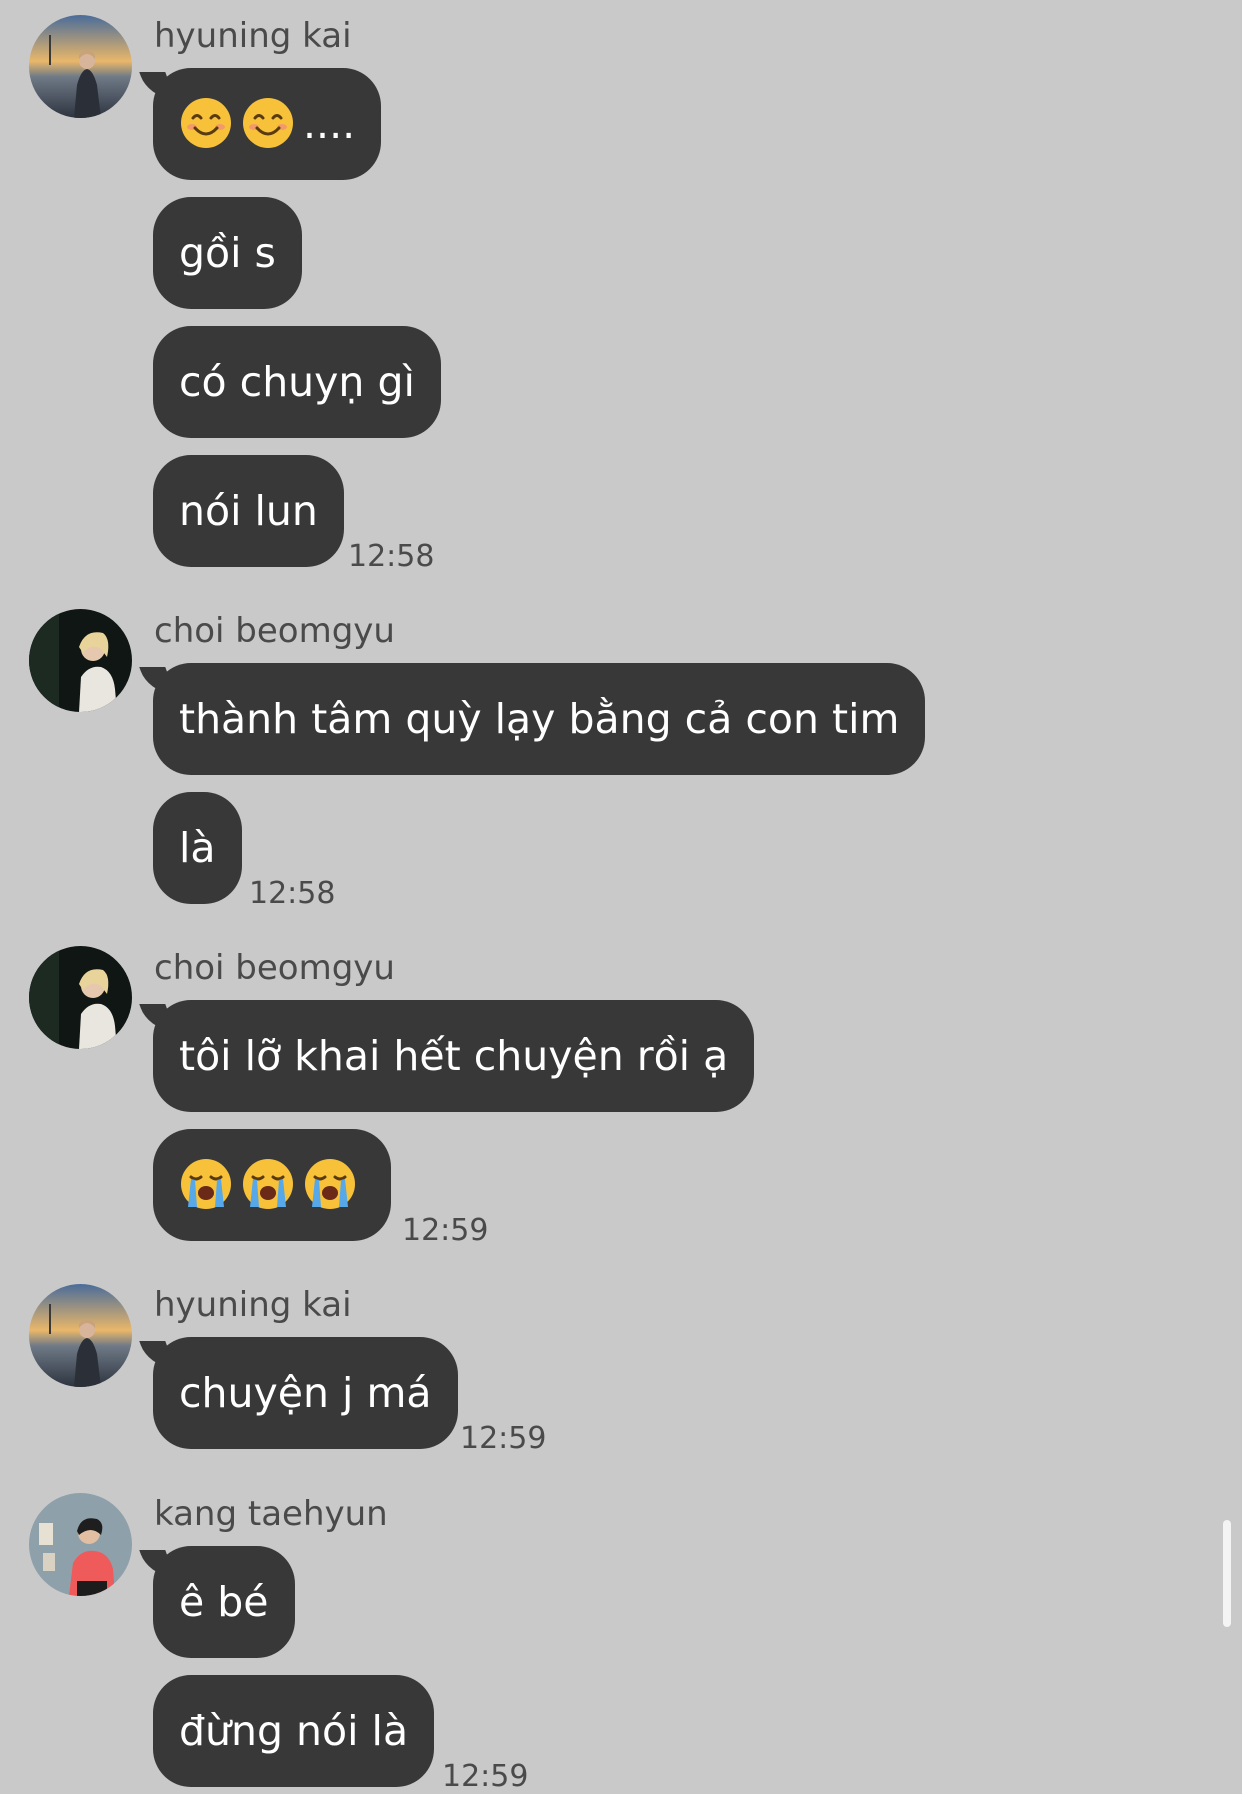 Image resolution: width=1242 pixels, height=1794 pixels. I want to click on message-bubble, so click(272, 1185).